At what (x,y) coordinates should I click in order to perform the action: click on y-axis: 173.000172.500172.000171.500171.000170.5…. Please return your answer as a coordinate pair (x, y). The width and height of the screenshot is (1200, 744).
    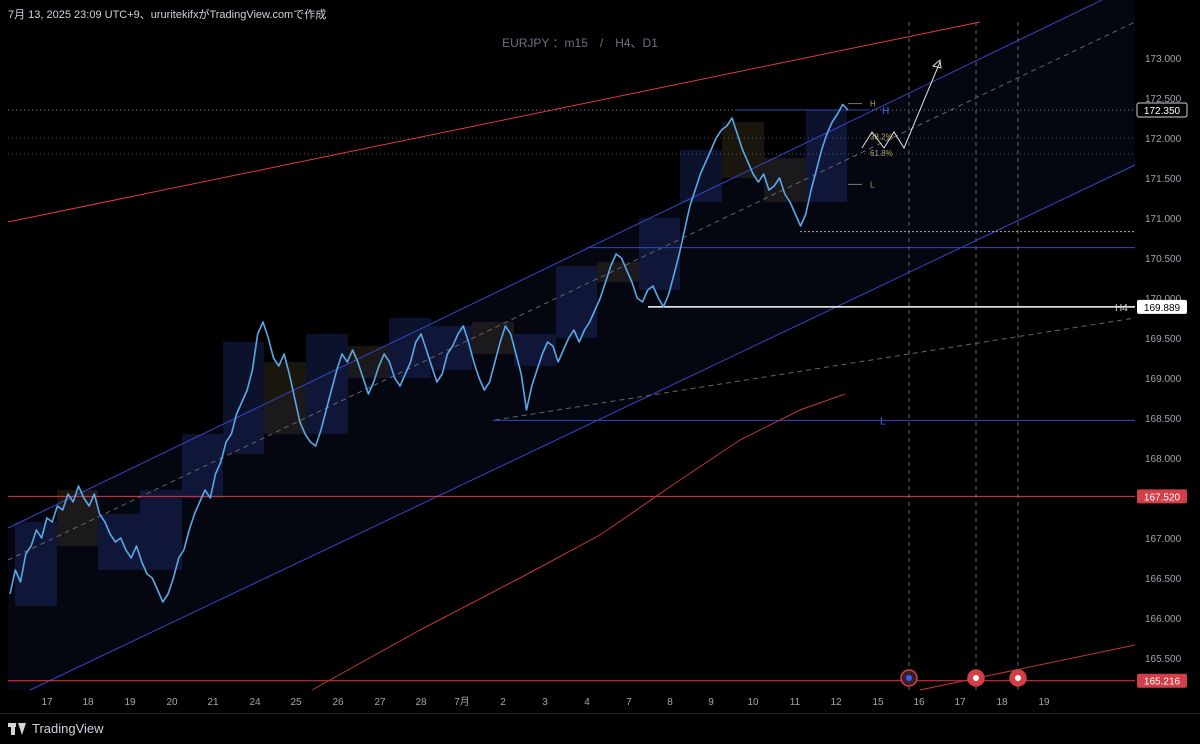
    Looking at the image, I should click on (1163, 359).